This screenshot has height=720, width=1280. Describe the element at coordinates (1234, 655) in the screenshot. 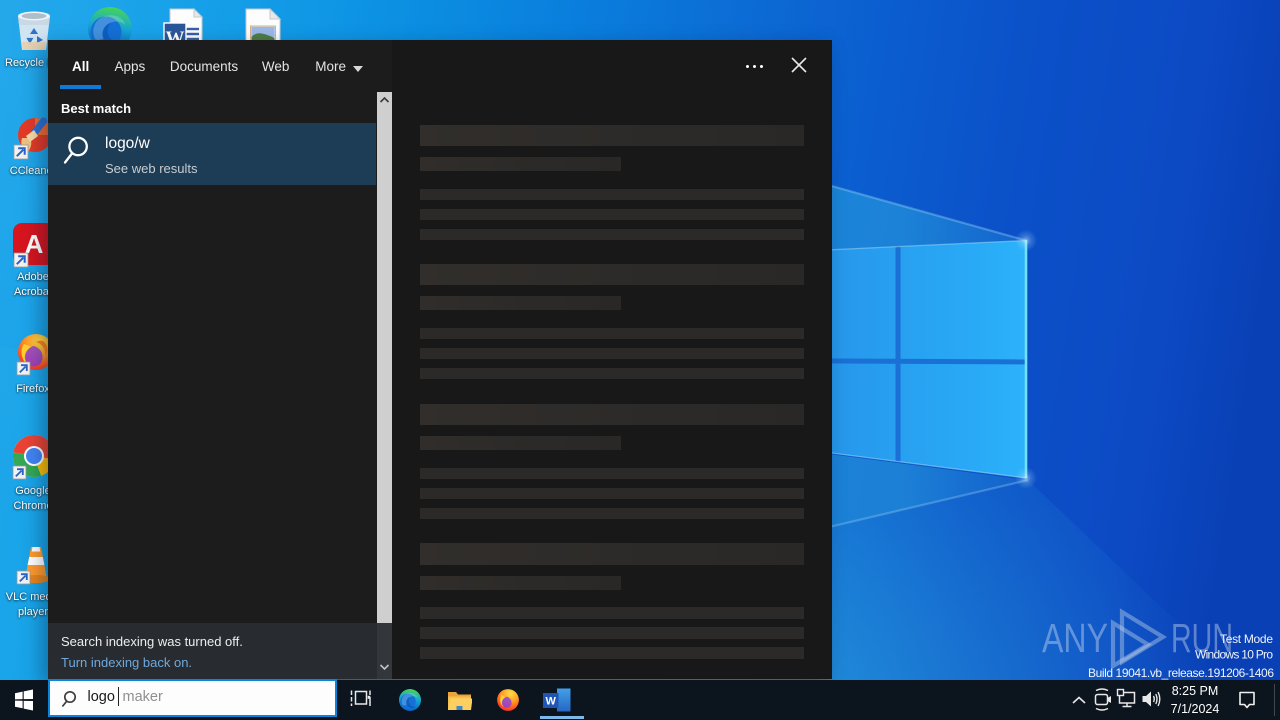

I see `svg-text: Windows 10 Pro` at that location.